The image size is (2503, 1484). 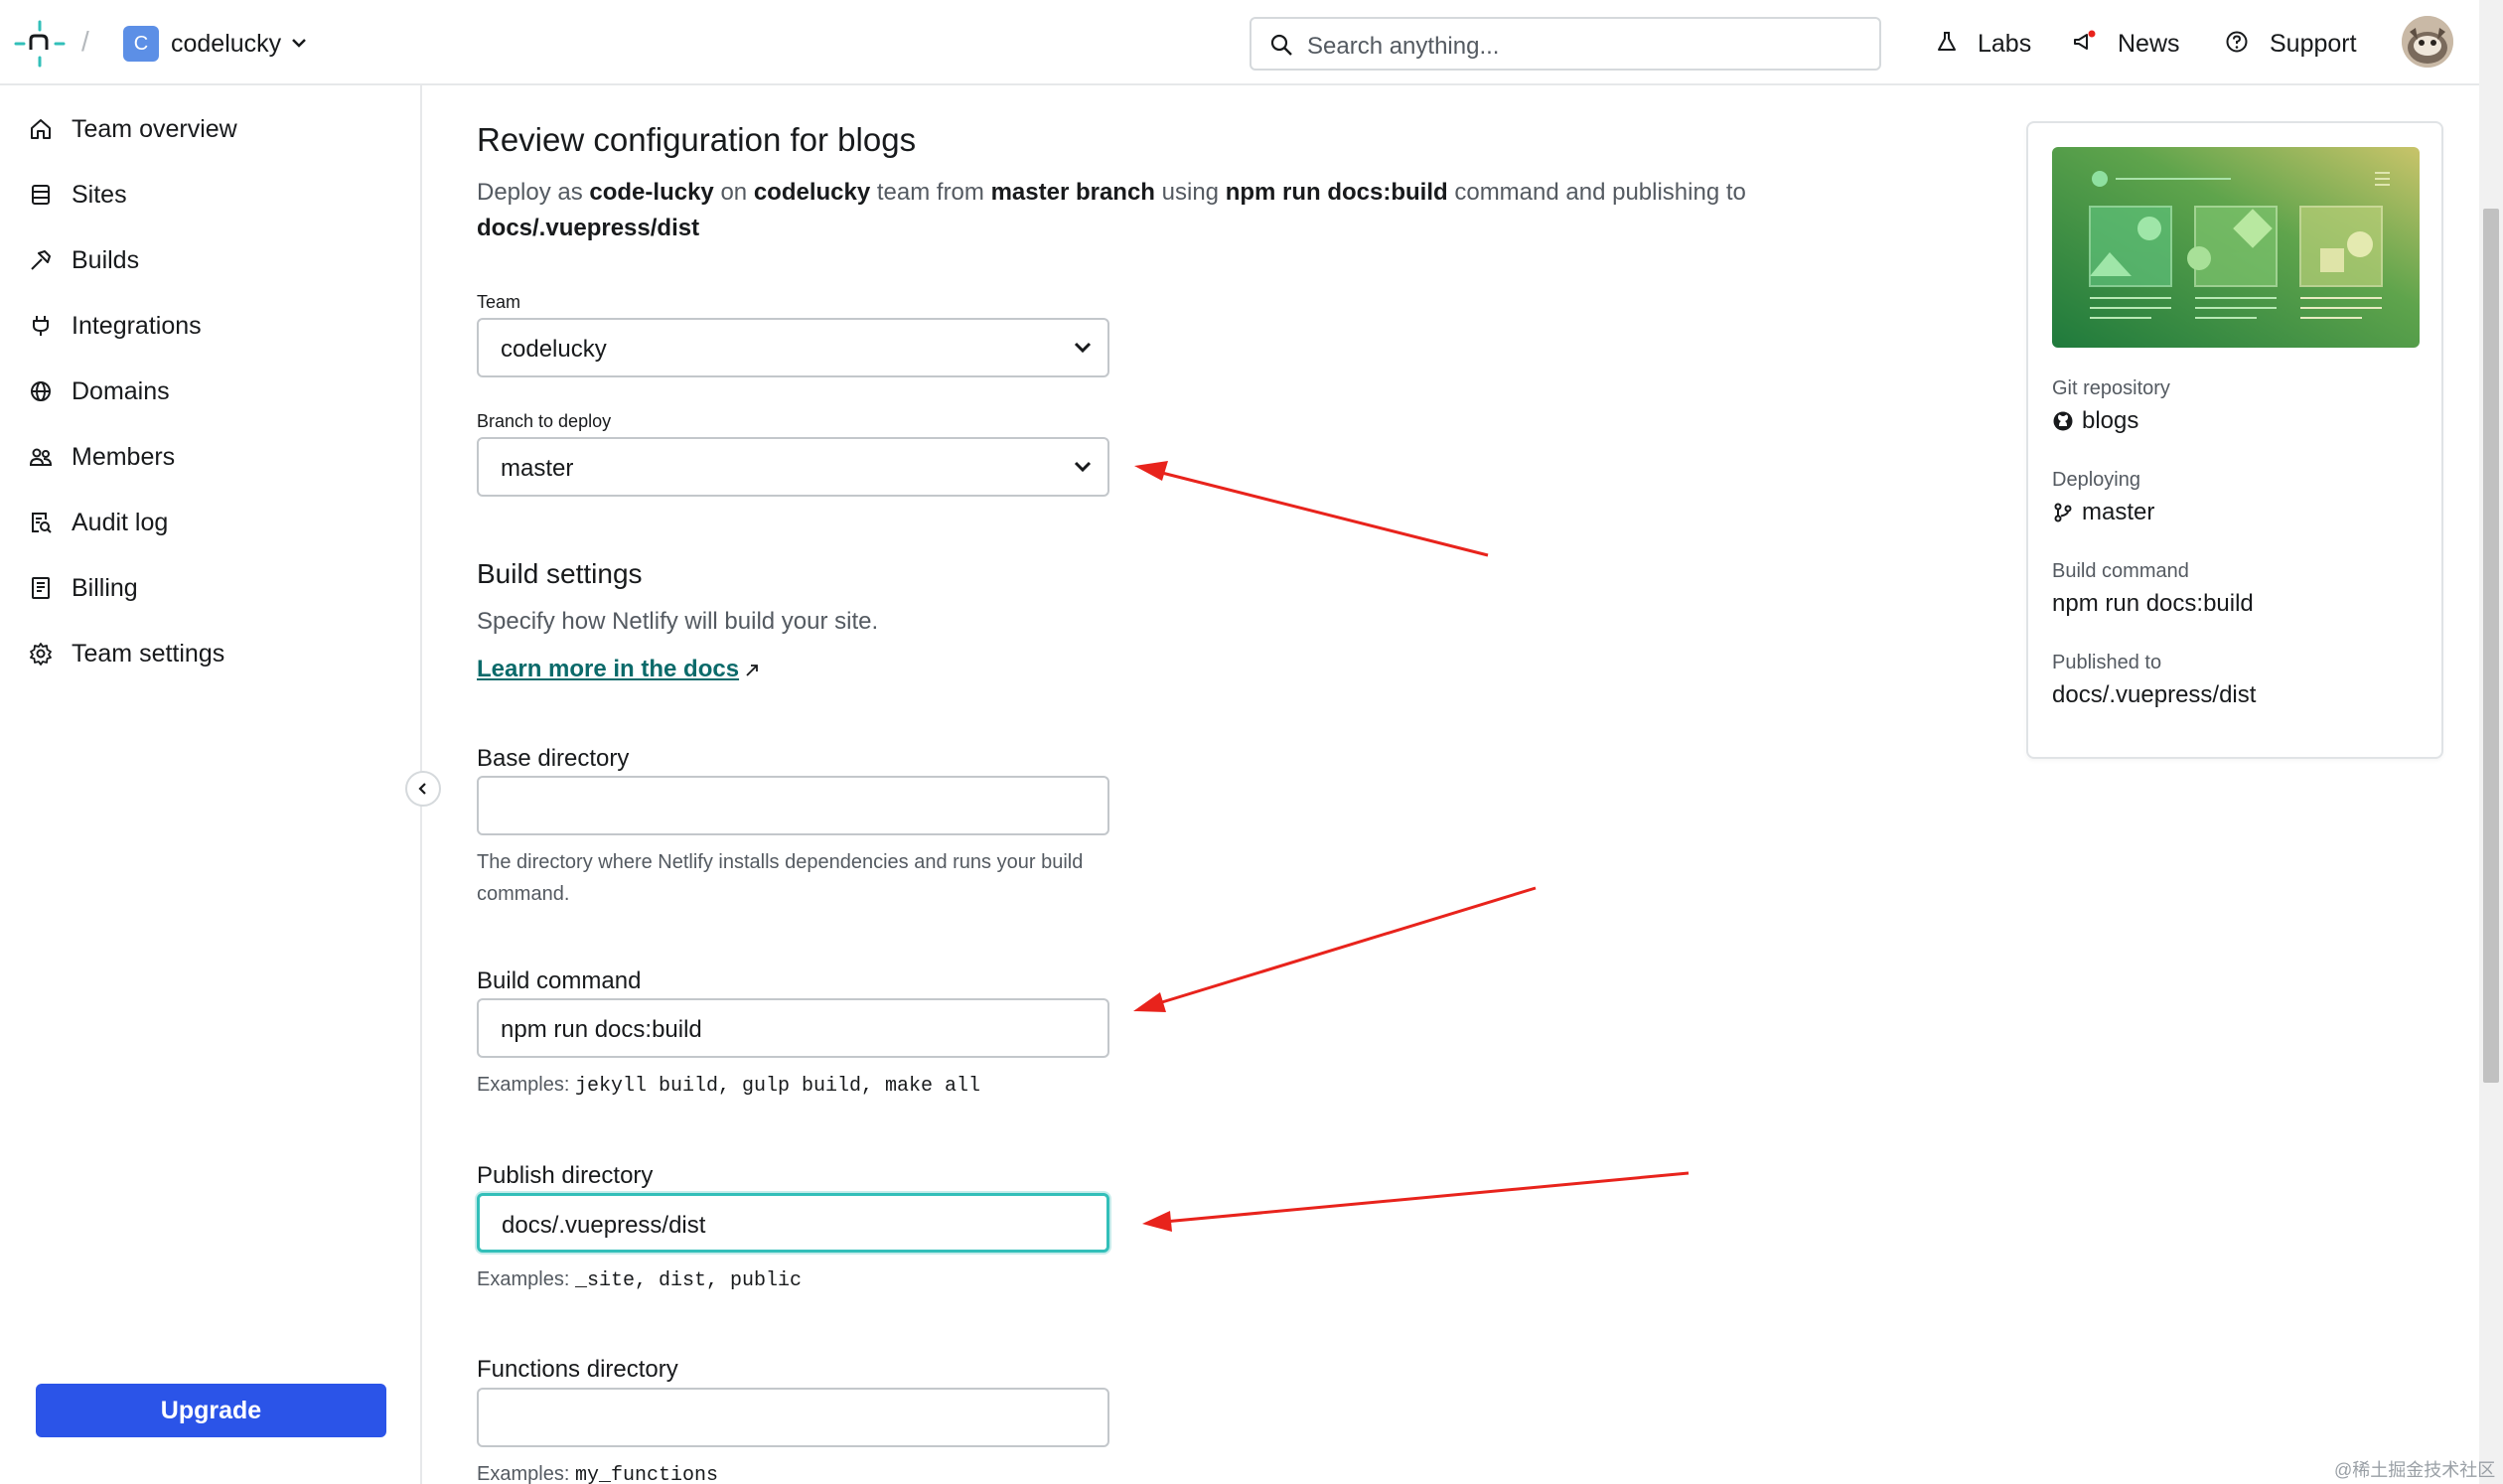 What do you see at coordinates (2103, 512) in the screenshot?
I see `deploying-value: master` at bounding box center [2103, 512].